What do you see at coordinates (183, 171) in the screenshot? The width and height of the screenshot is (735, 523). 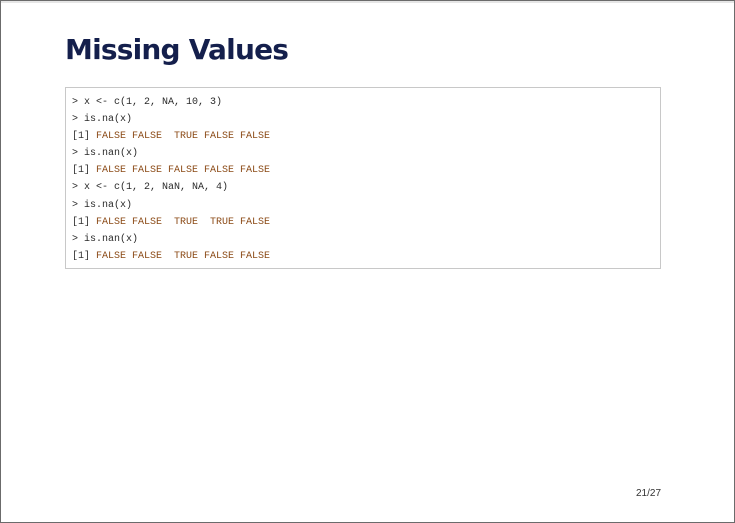 I see `output-value: FALSE FALSE FALSE FALSE FALSE` at bounding box center [183, 171].